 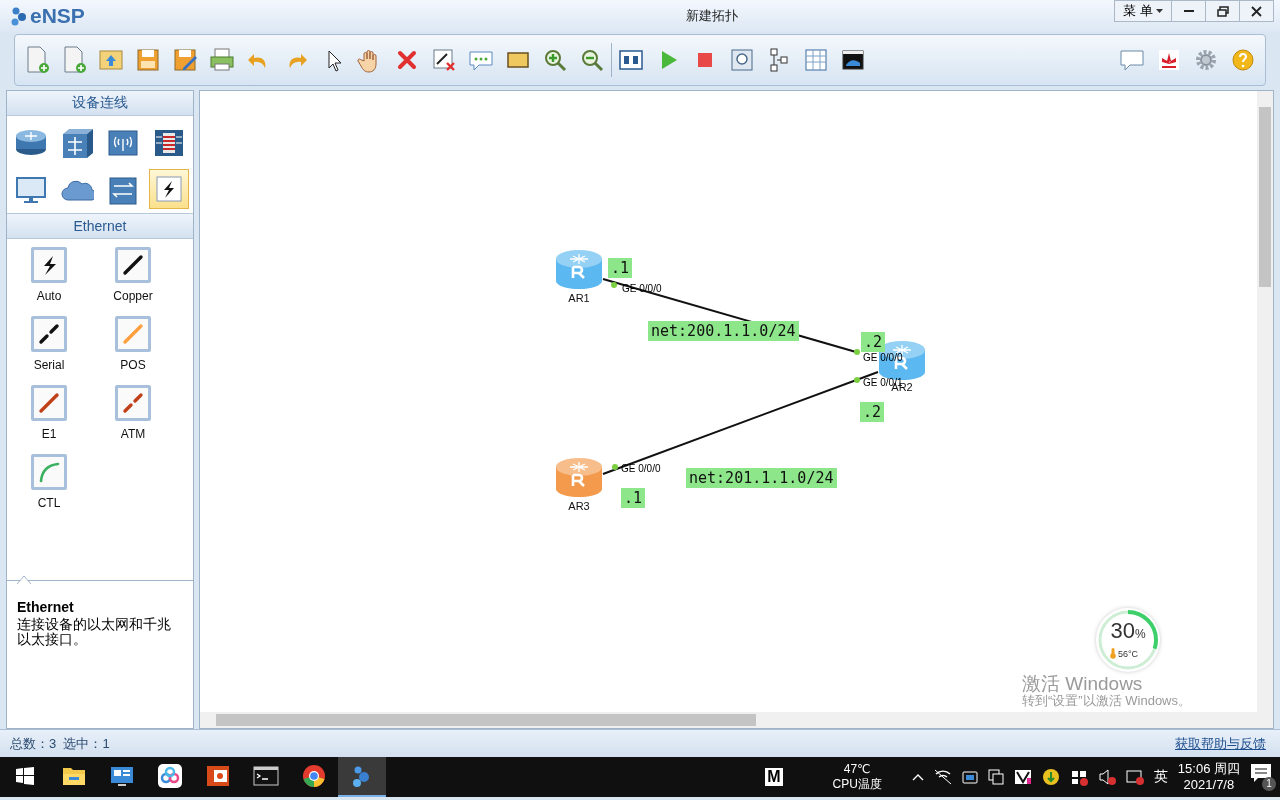 What do you see at coordinates (49, 296) in the screenshot?
I see `cable-label: Auto` at bounding box center [49, 296].